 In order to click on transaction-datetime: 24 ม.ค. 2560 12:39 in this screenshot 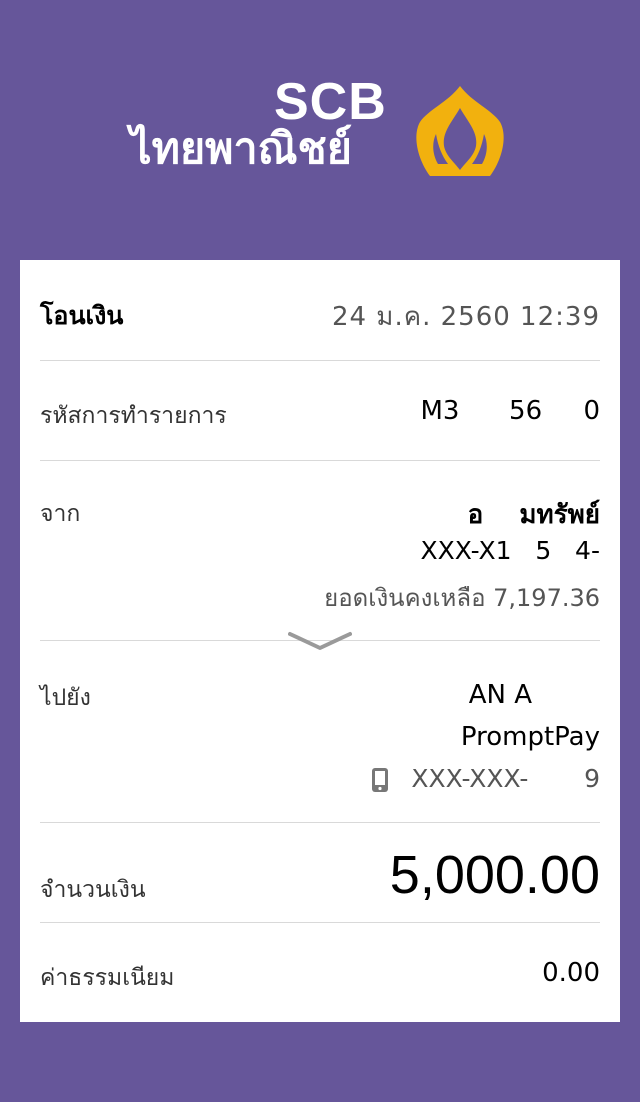, I will do `click(465, 317)`.